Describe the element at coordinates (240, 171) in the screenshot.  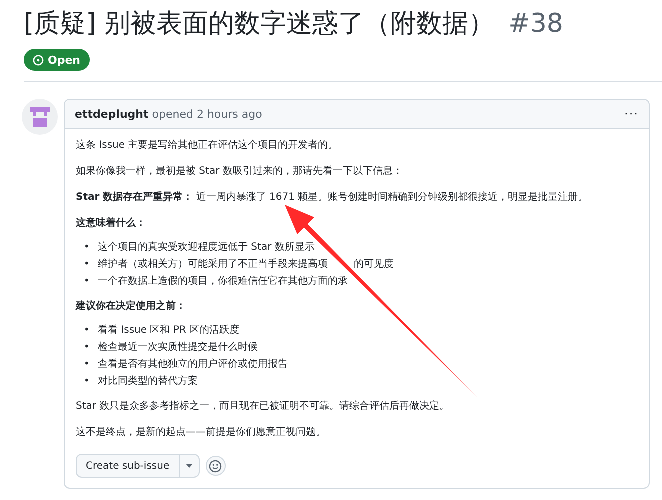
I see `paragraph: 如果你像我一样，最初是被 Star 数吸引过来的，那请先看一下以下信息：` at that location.